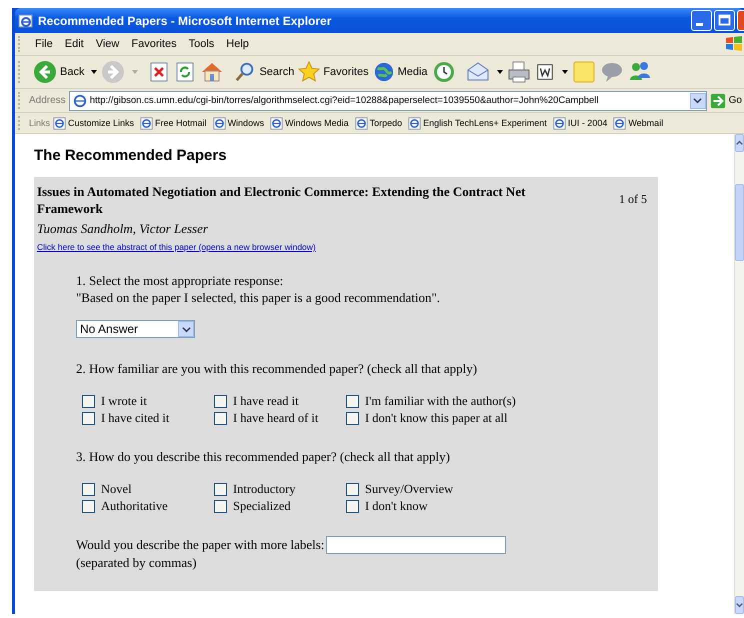  Describe the element at coordinates (638, 123) in the screenshot. I see `link-item: Webmail` at that location.